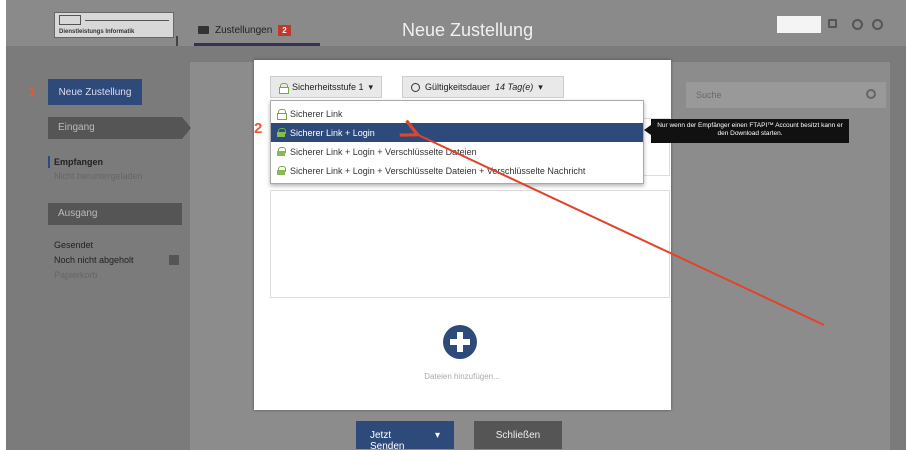 The height and width of the screenshot is (450, 915). I want to click on sidebar-item-sent: Gesendet, so click(73, 245).